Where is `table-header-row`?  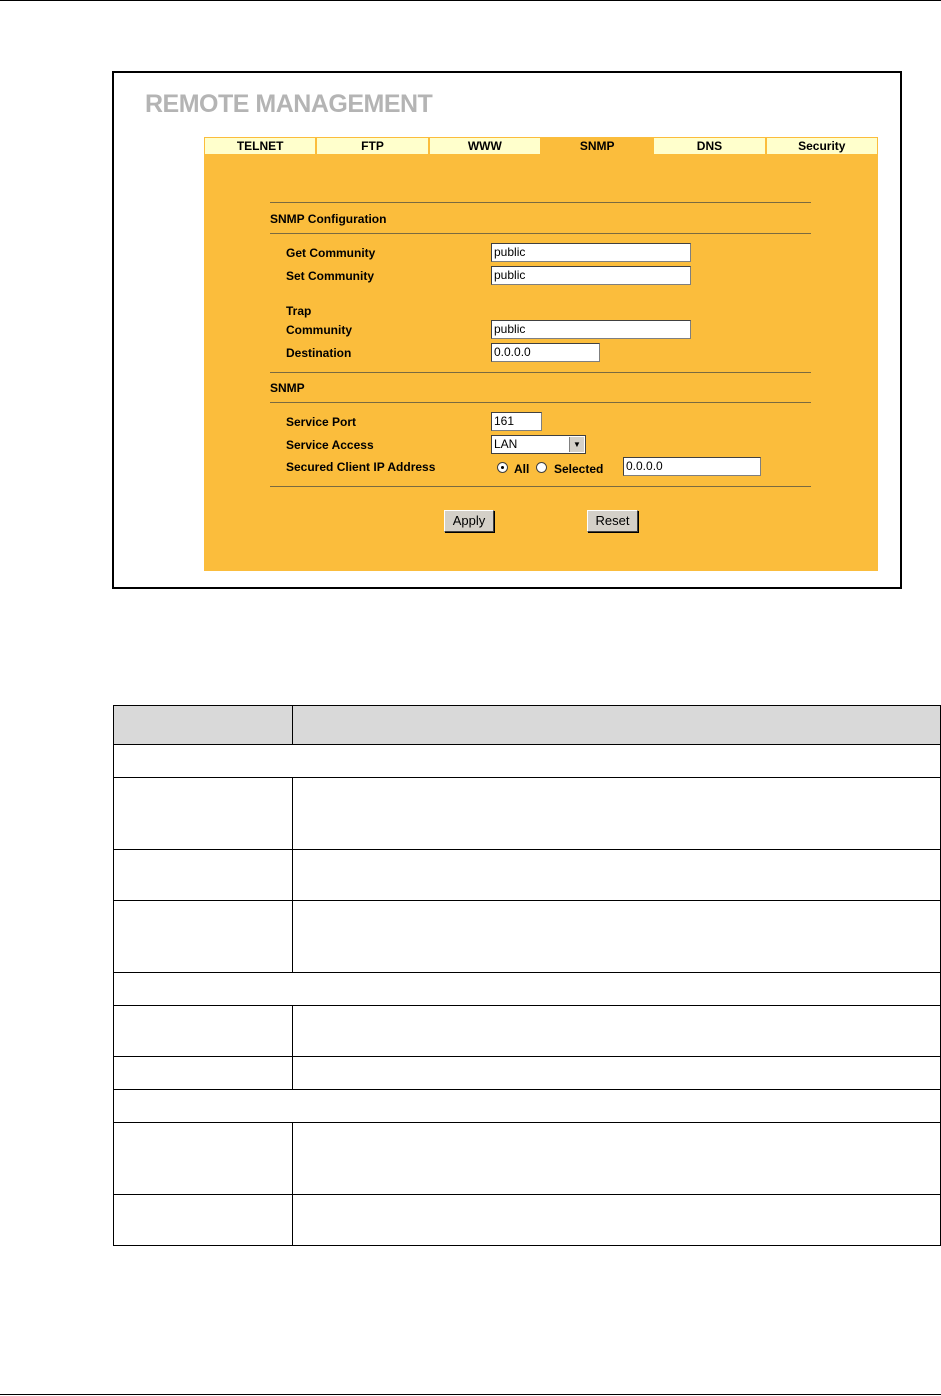 table-header-row is located at coordinates (527, 725).